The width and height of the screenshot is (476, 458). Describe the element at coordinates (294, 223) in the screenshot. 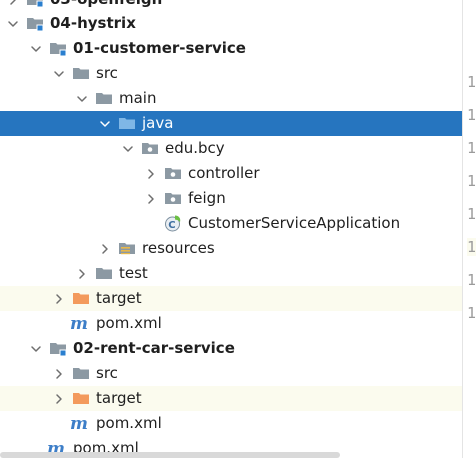

I see `tree-item-label: CustomerServiceApplication` at that location.